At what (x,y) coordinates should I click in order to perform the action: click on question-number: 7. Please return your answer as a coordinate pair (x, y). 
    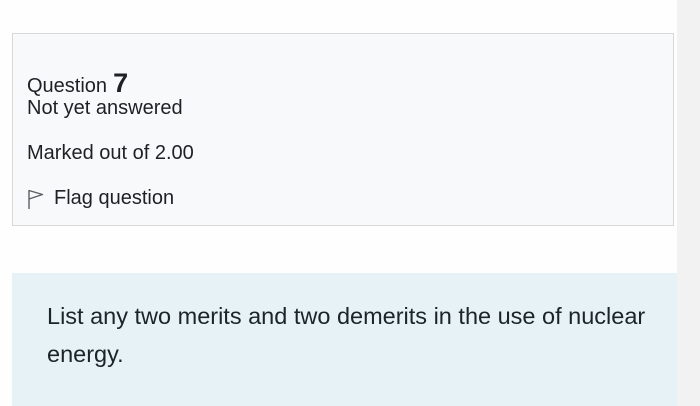
    Looking at the image, I should click on (121, 83).